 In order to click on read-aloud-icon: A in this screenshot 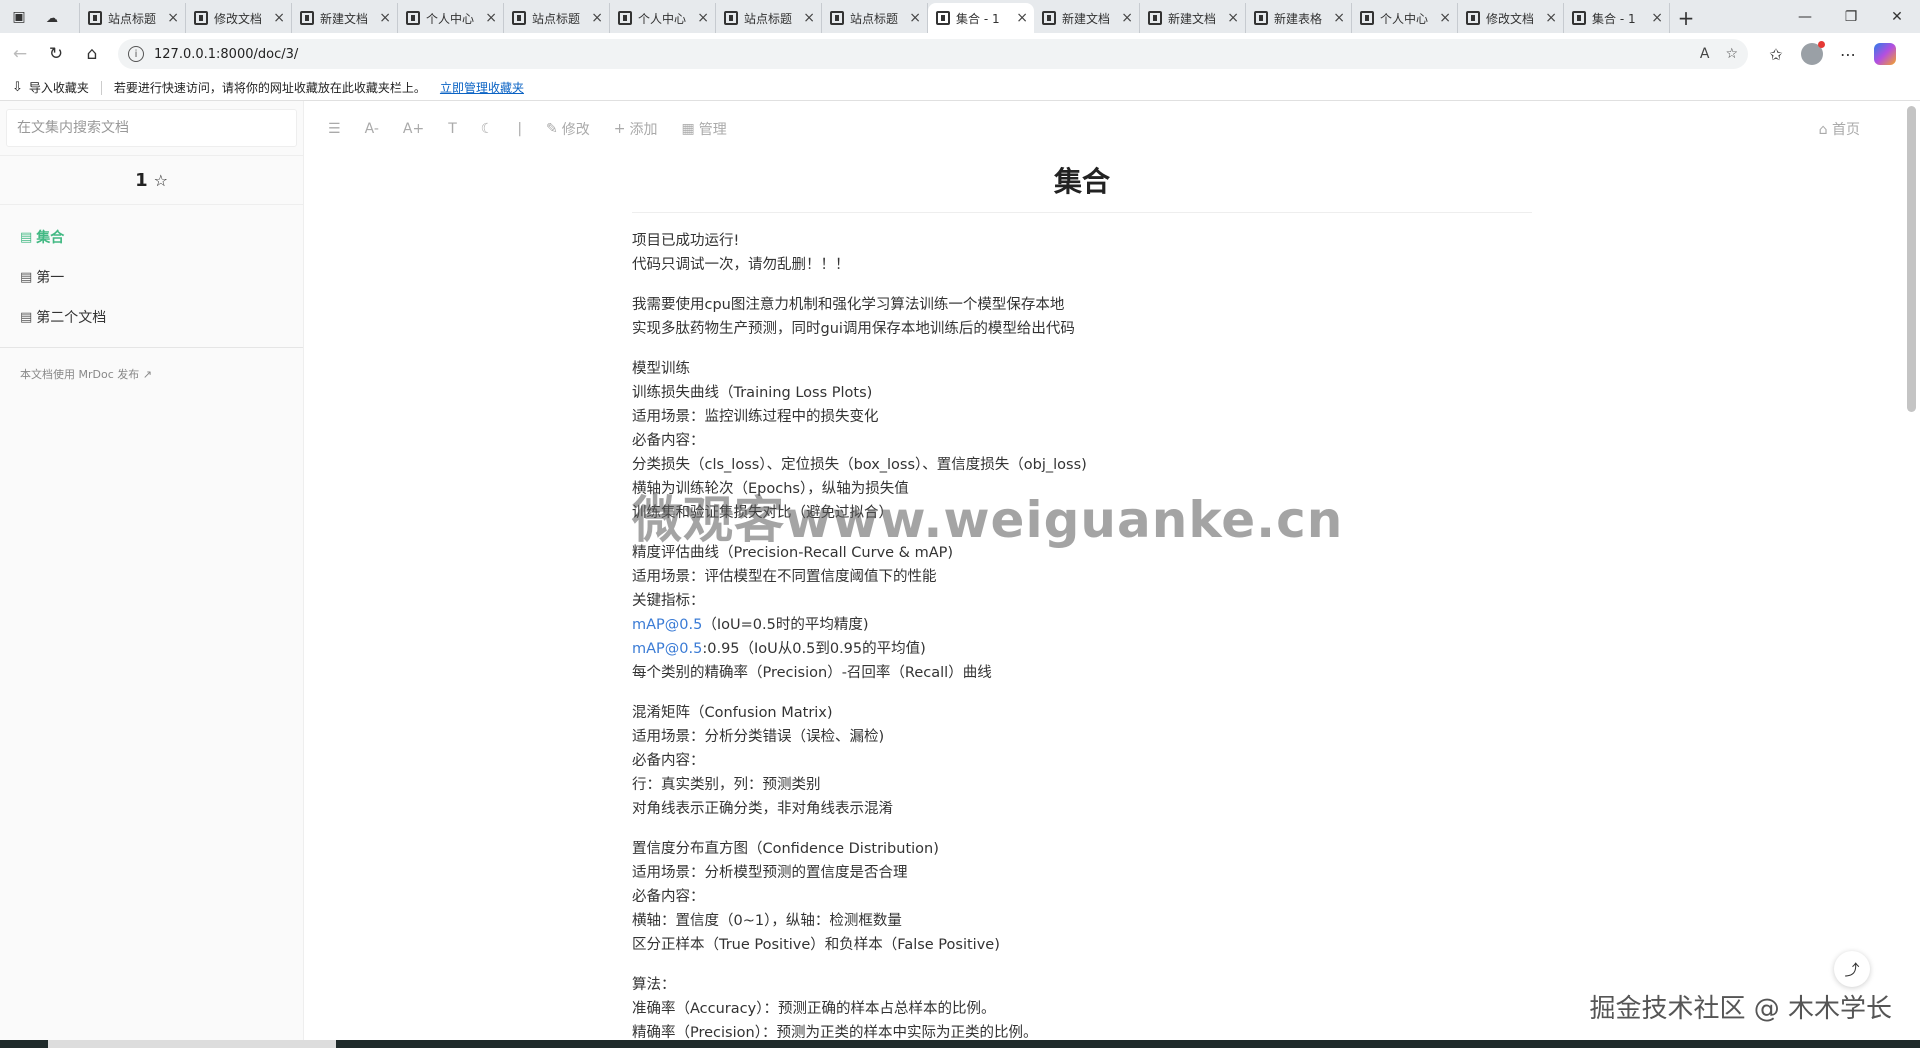, I will do `click(1705, 54)`.